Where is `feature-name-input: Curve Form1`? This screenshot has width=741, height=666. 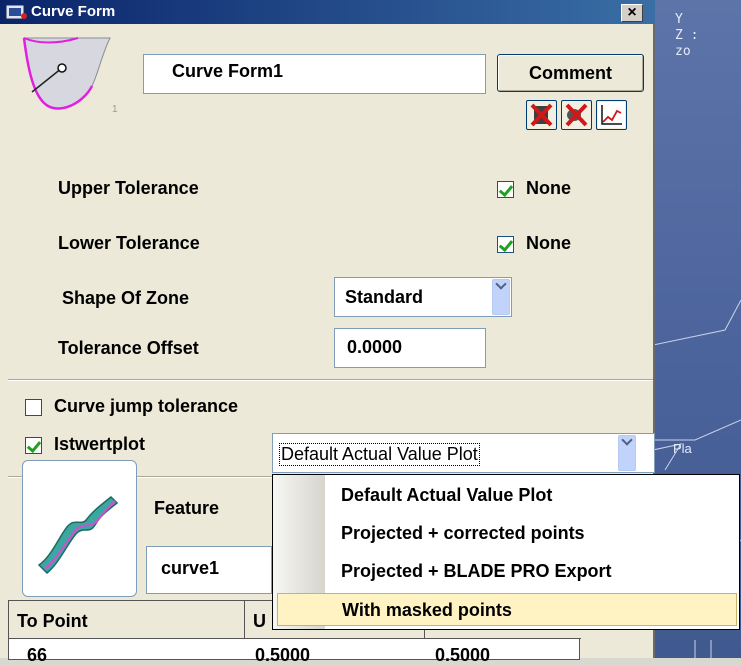
feature-name-input: Curve Form1 is located at coordinates (314, 74).